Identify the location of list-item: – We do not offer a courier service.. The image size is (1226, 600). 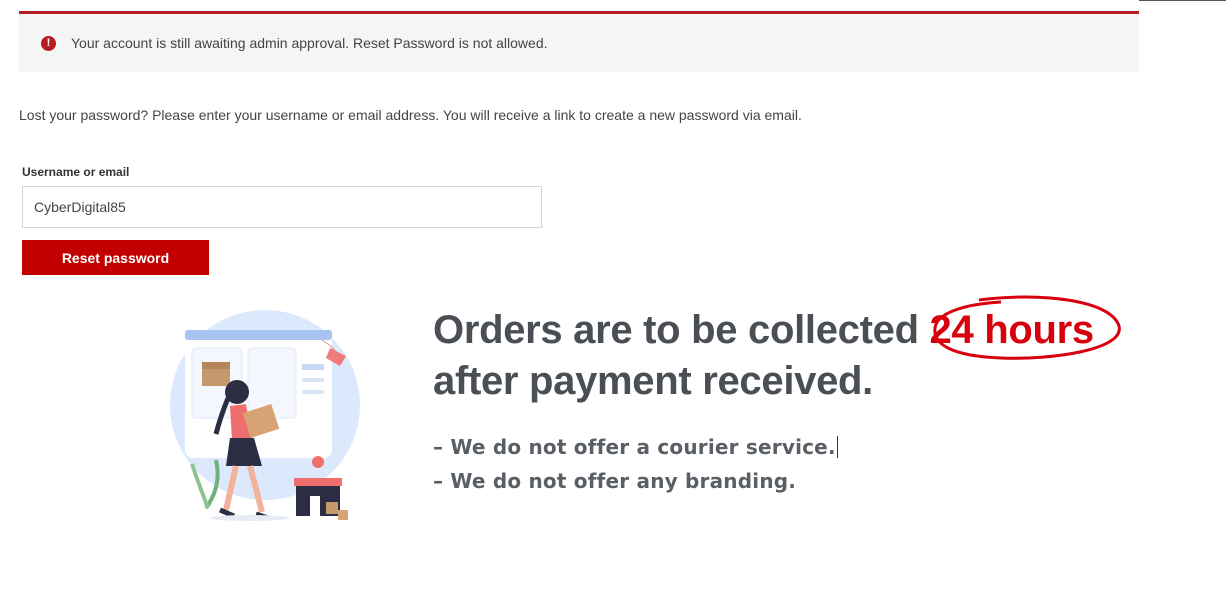
(635, 447).